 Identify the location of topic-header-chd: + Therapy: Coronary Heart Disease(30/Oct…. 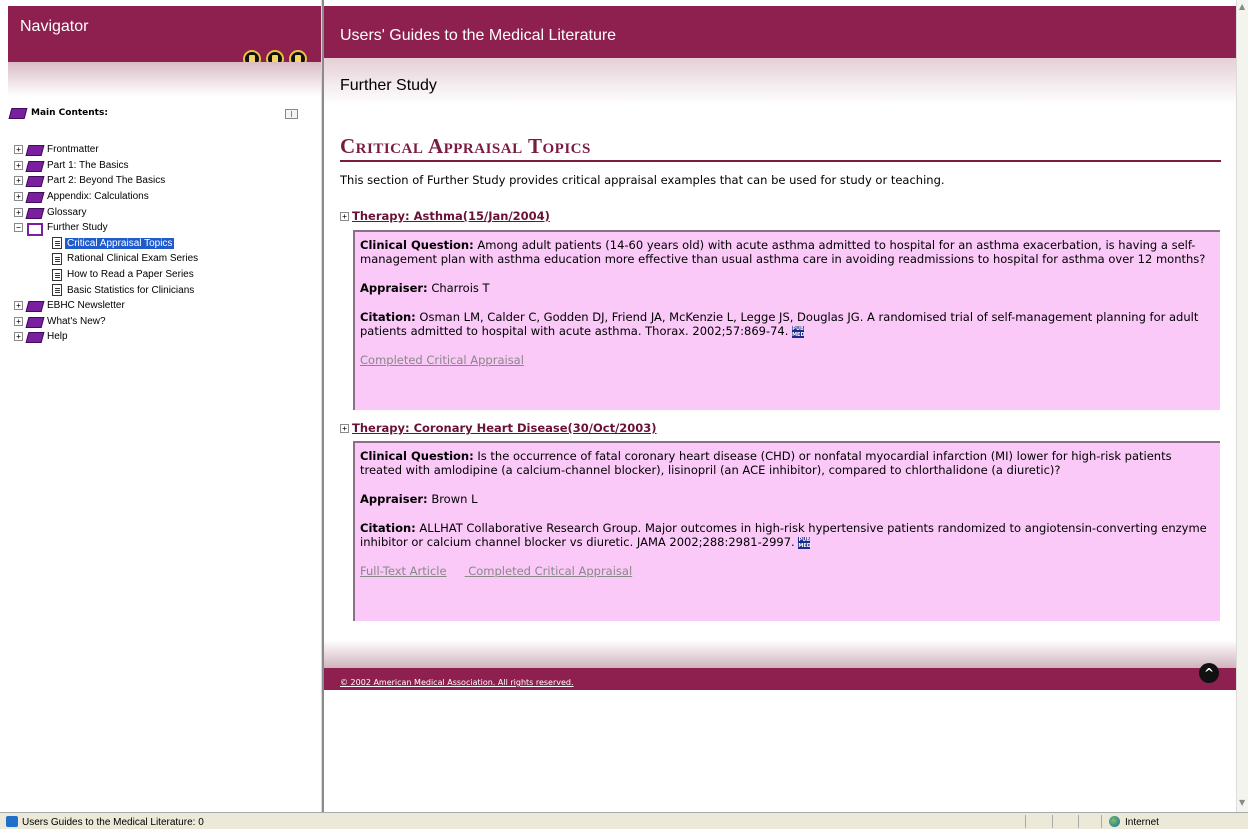
(498, 428).